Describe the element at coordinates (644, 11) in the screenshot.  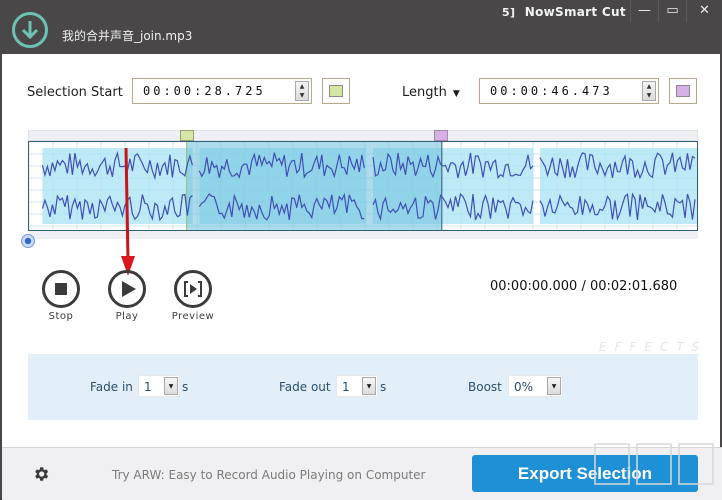
I see `minimize-button: —` at that location.